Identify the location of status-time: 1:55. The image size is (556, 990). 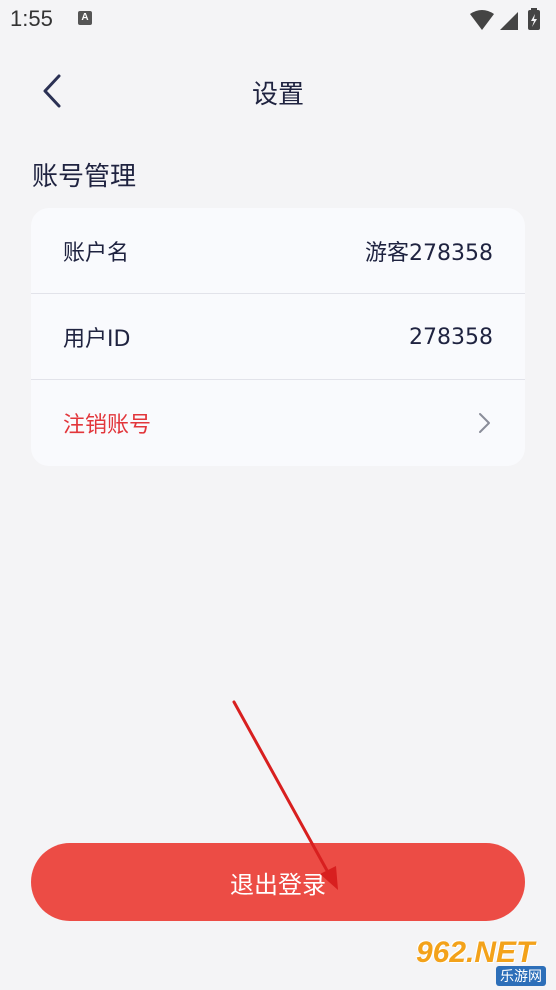
(31, 18).